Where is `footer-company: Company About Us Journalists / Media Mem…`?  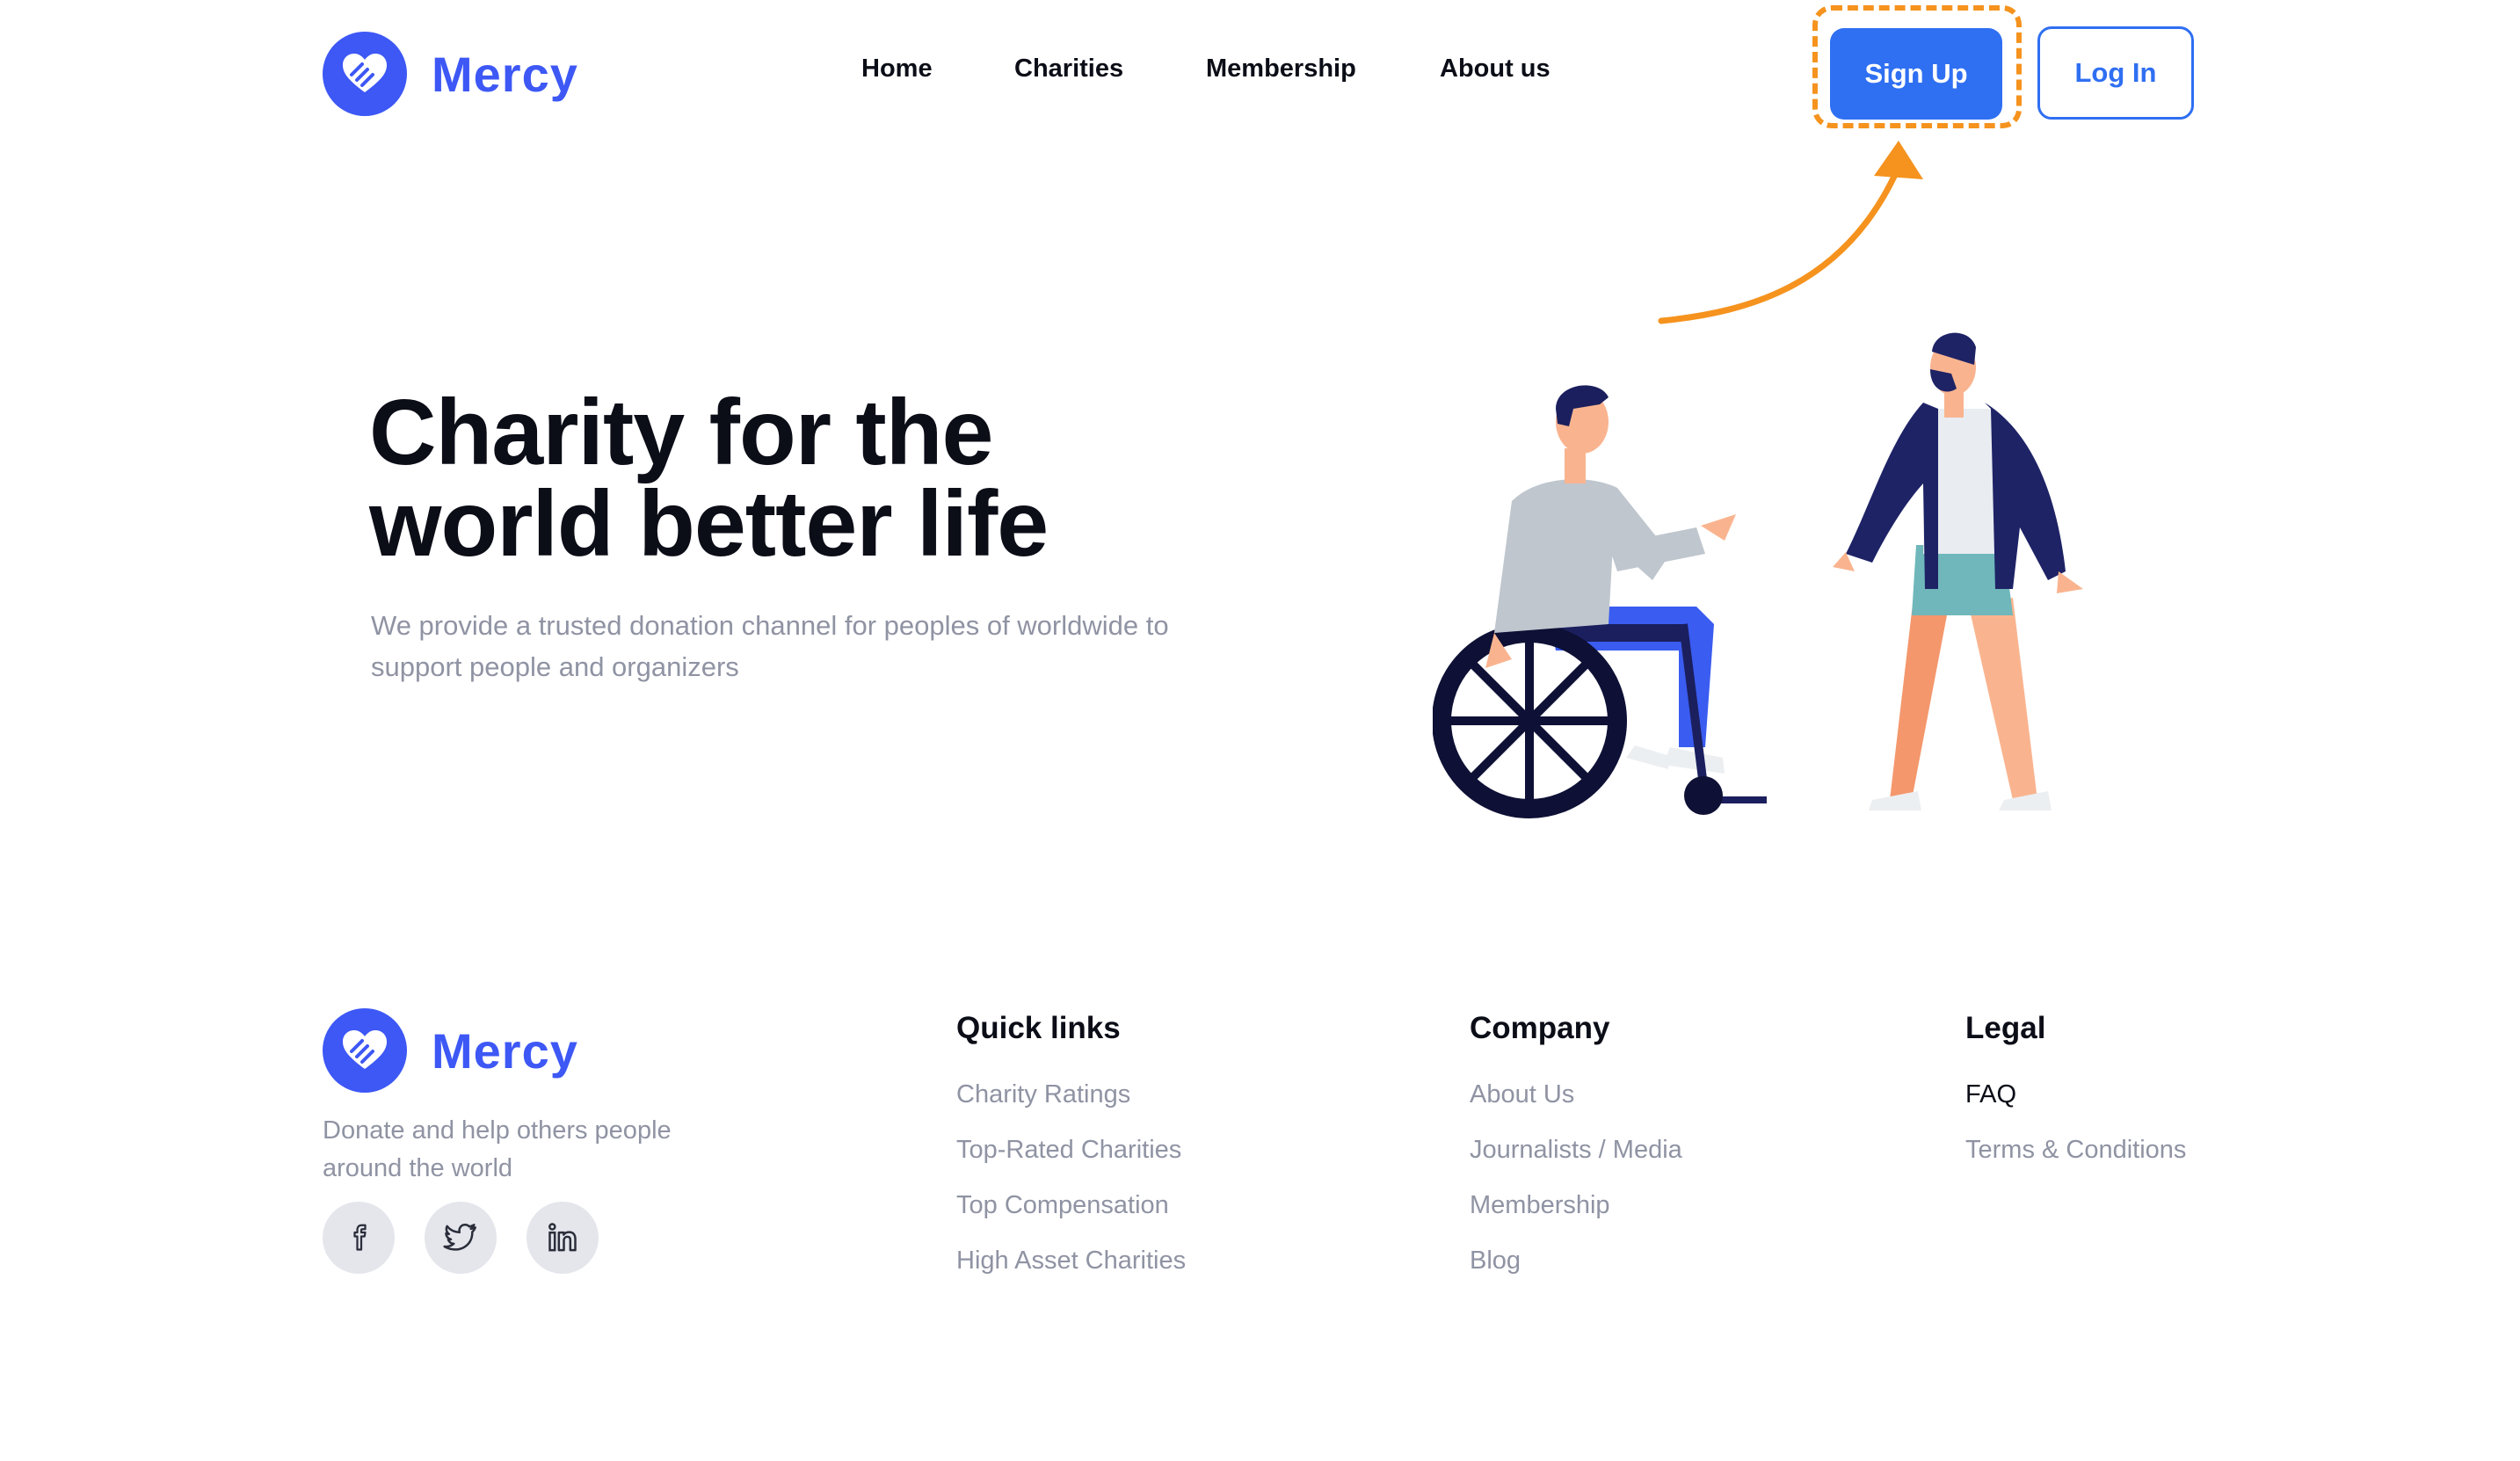 footer-company: Company About Us Journalists / Media Mem… is located at coordinates (1576, 1149).